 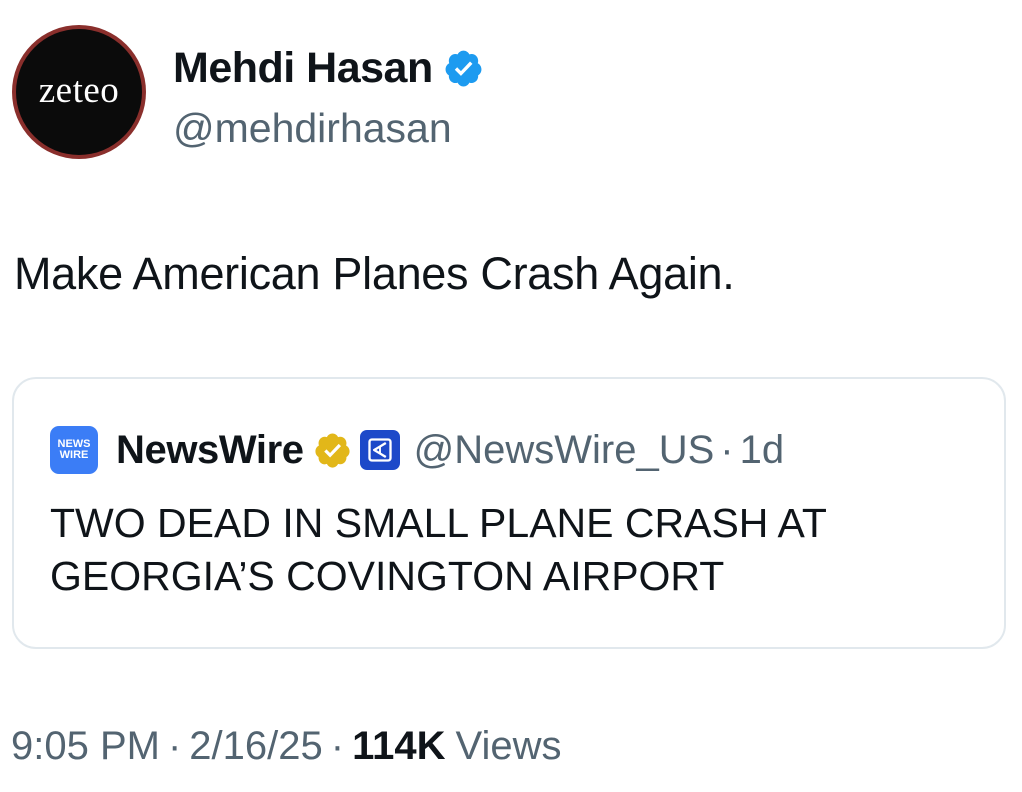 What do you see at coordinates (398, 746) in the screenshot?
I see `views-count: 114K` at bounding box center [398, 746].